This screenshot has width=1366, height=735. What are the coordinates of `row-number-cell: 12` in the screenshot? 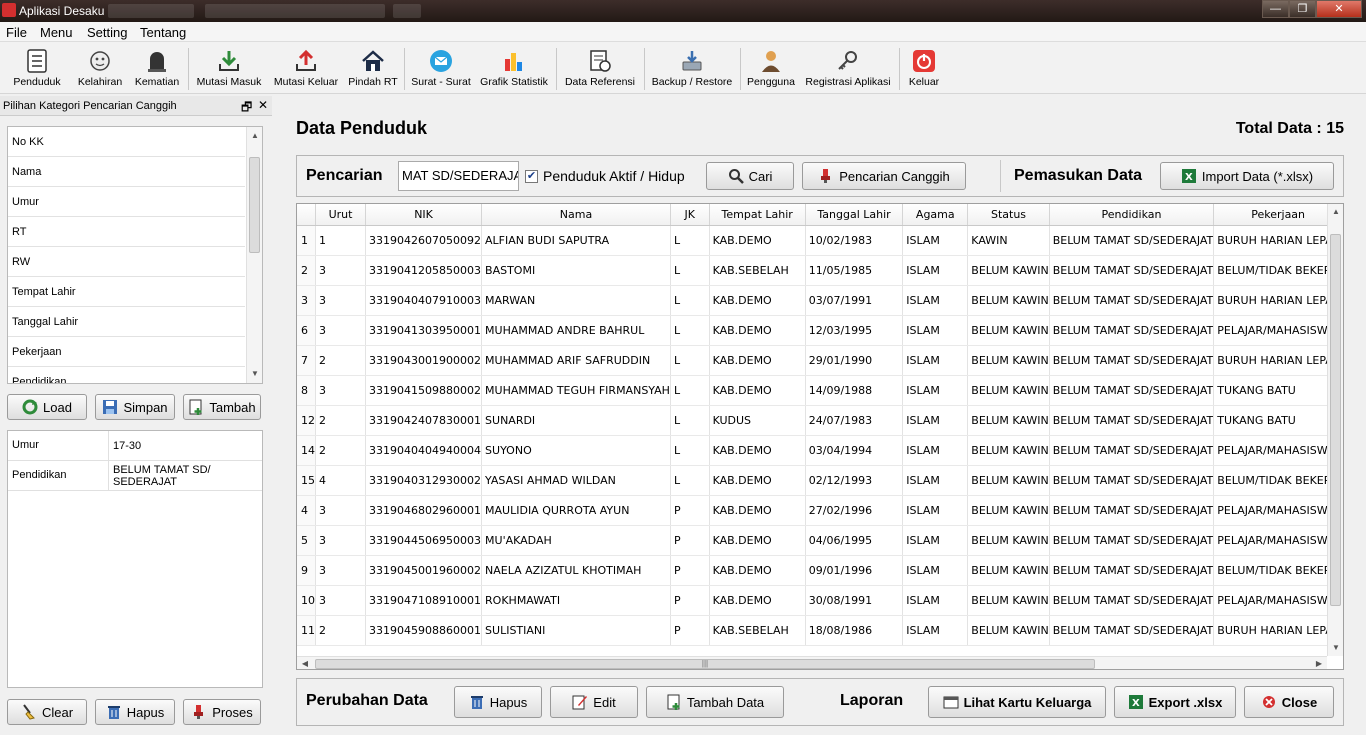 It's located at (306, 420).